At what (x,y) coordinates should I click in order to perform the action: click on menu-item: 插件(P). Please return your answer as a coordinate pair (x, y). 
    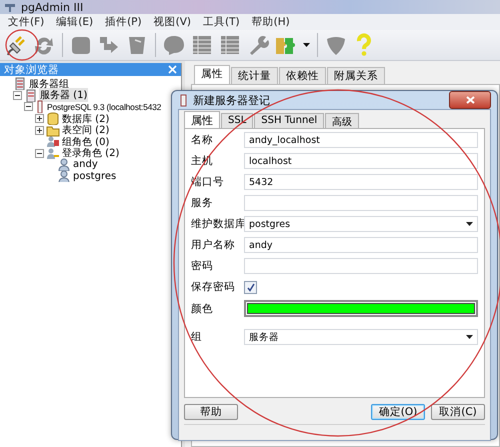
    Looking at the image, I should click on (123, 22).